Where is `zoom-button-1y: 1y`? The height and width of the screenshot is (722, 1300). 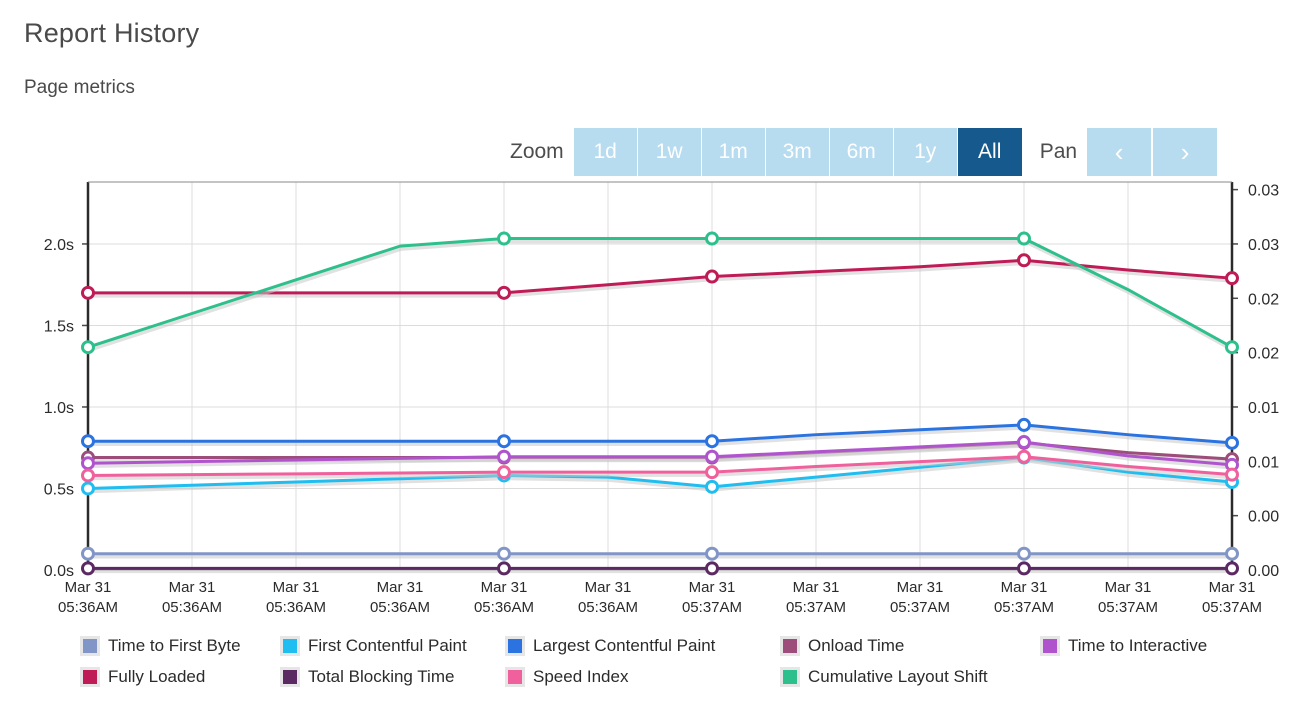 zoom-button-1y: 1y is located at coordinates (925, 152).